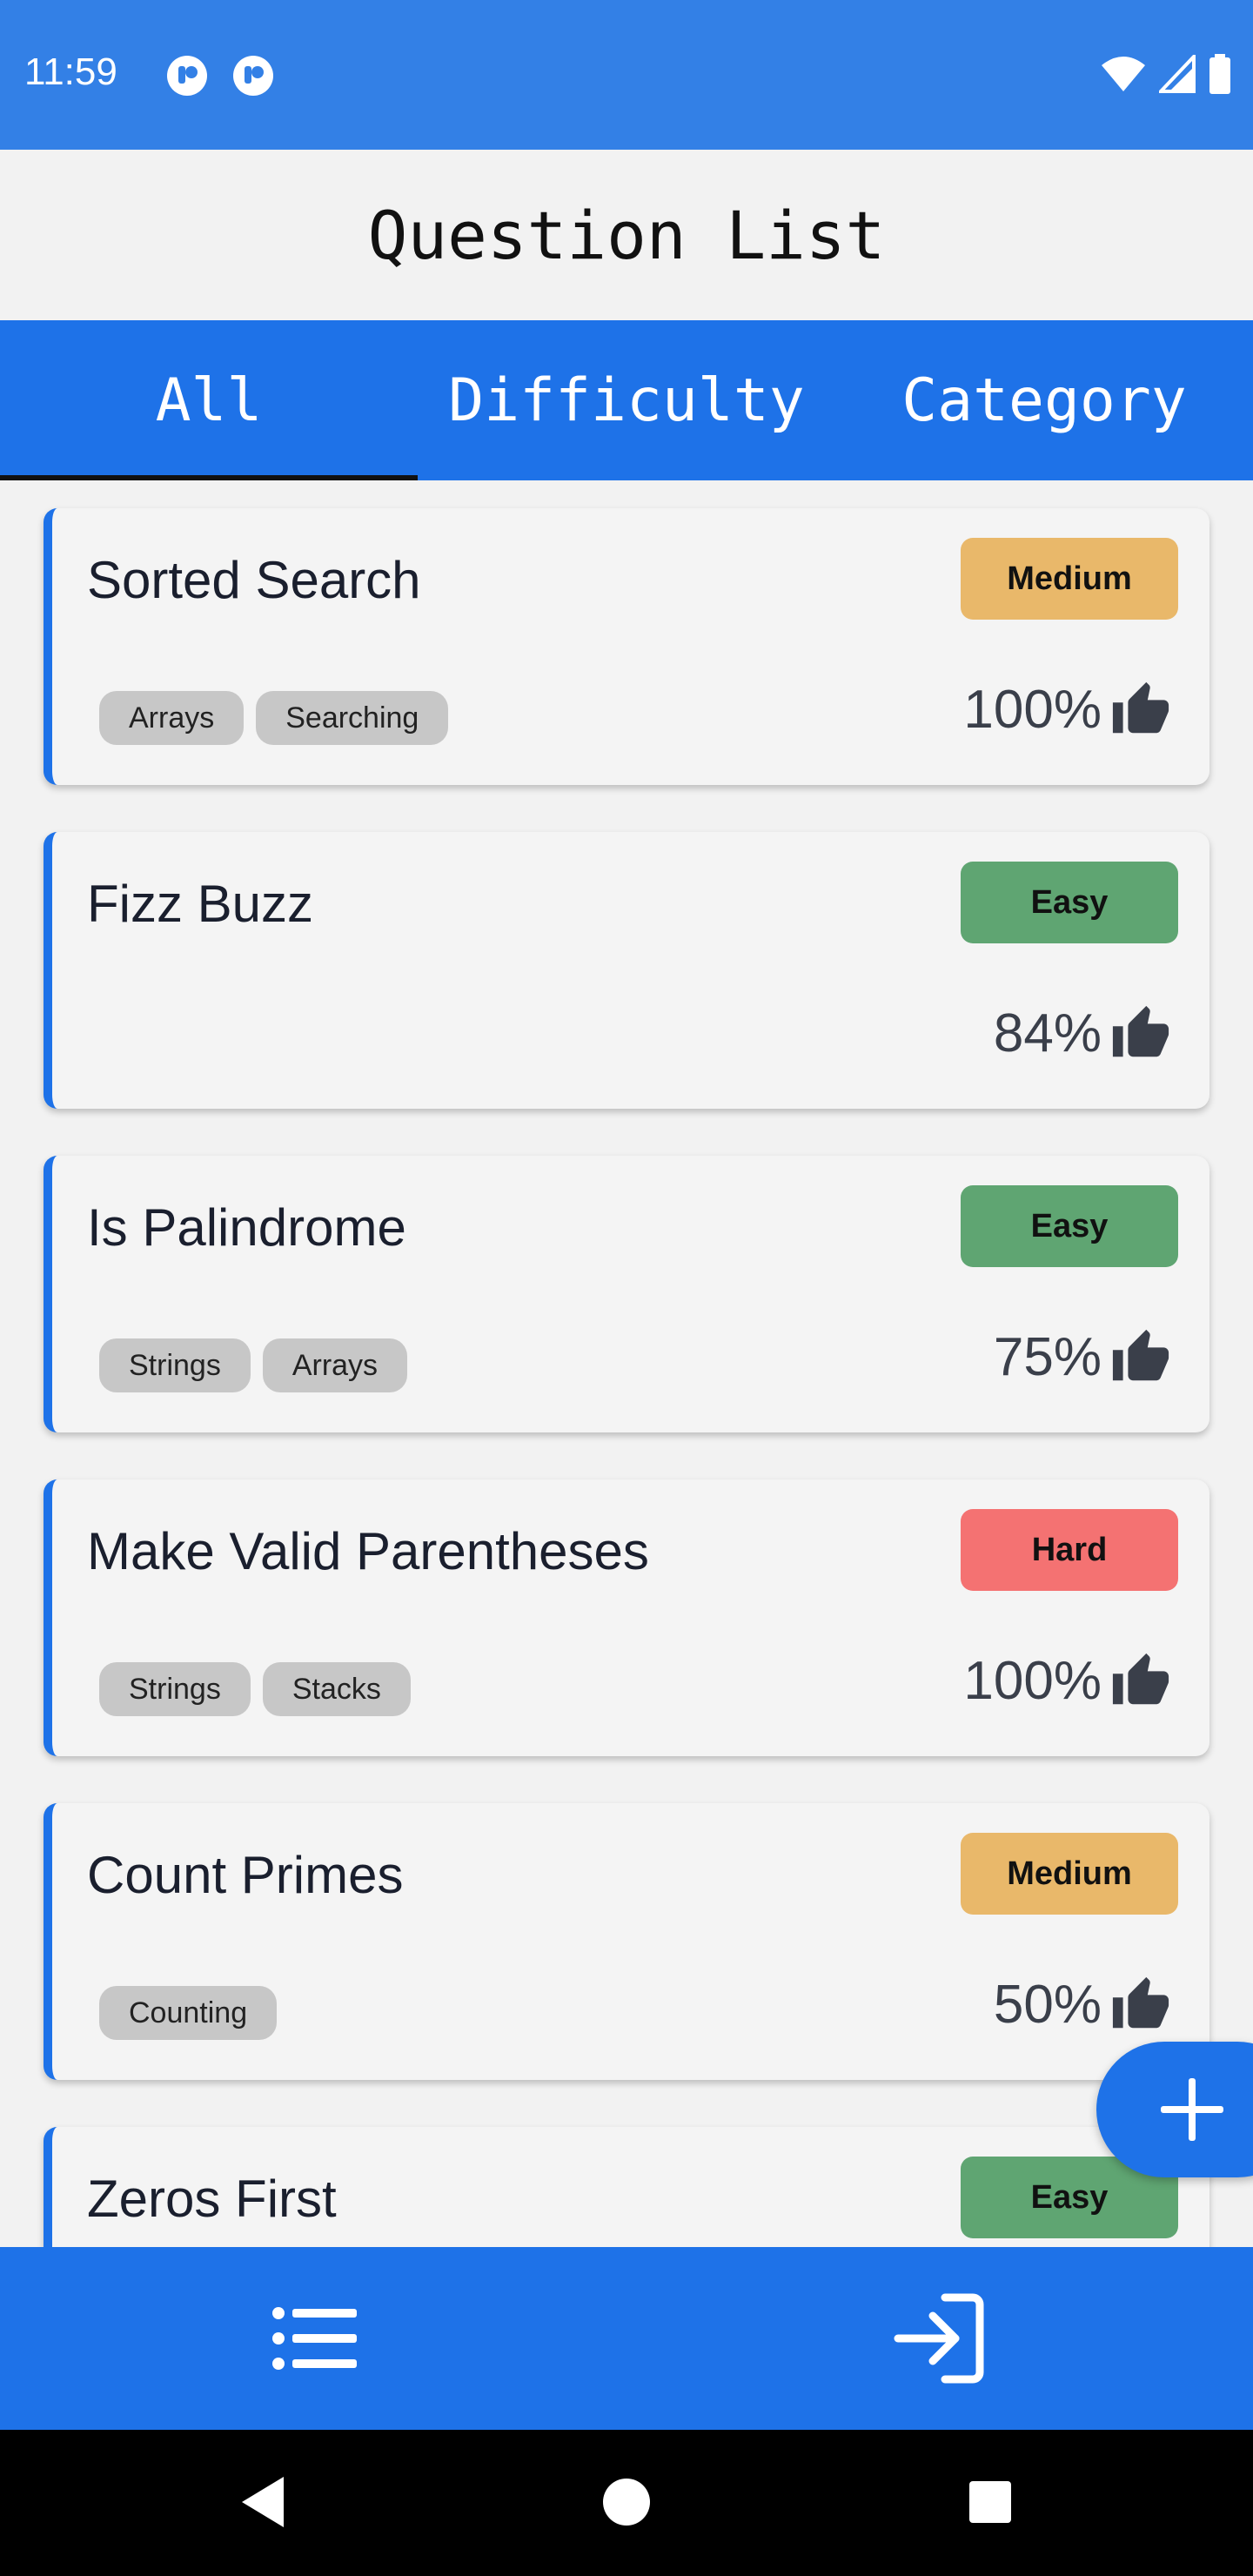  Describe the element at coordinates (626, 1294) in the screenshot. I see `question-card: Is Palindrome Easy Strings Arrays 75%` at that location.